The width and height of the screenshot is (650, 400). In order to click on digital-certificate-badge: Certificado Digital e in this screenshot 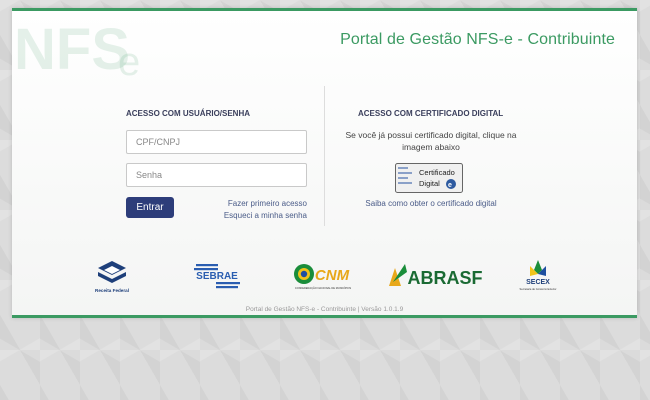, I will do `click(429, 178)`.